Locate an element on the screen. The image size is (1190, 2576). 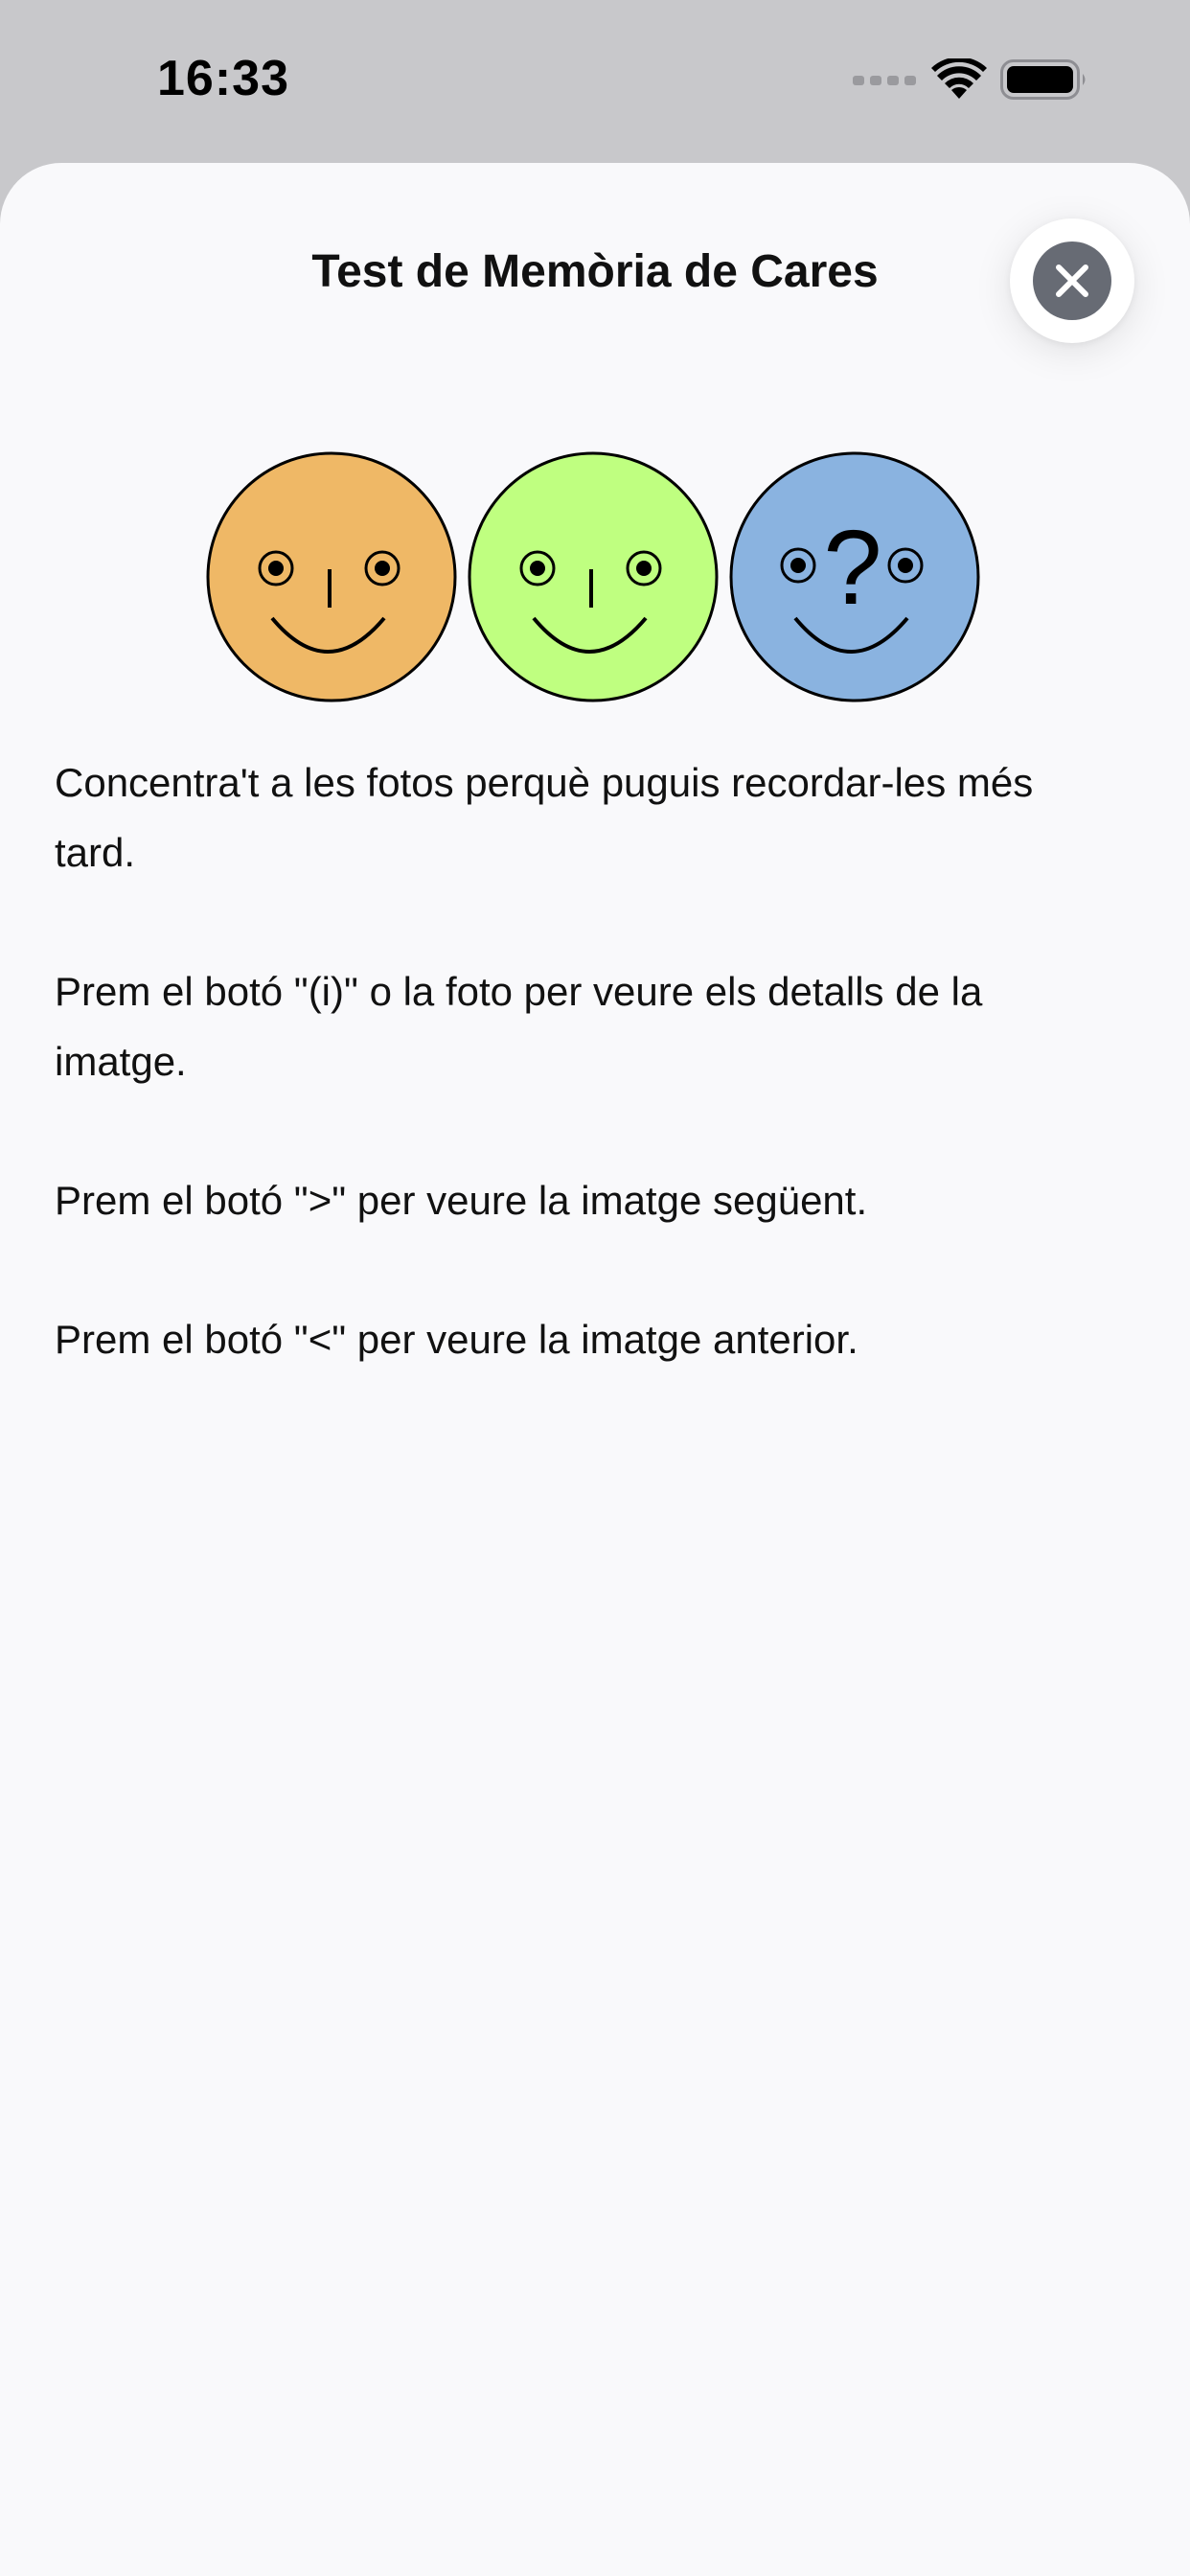
close-icon is located at coordinates (1072, 281).